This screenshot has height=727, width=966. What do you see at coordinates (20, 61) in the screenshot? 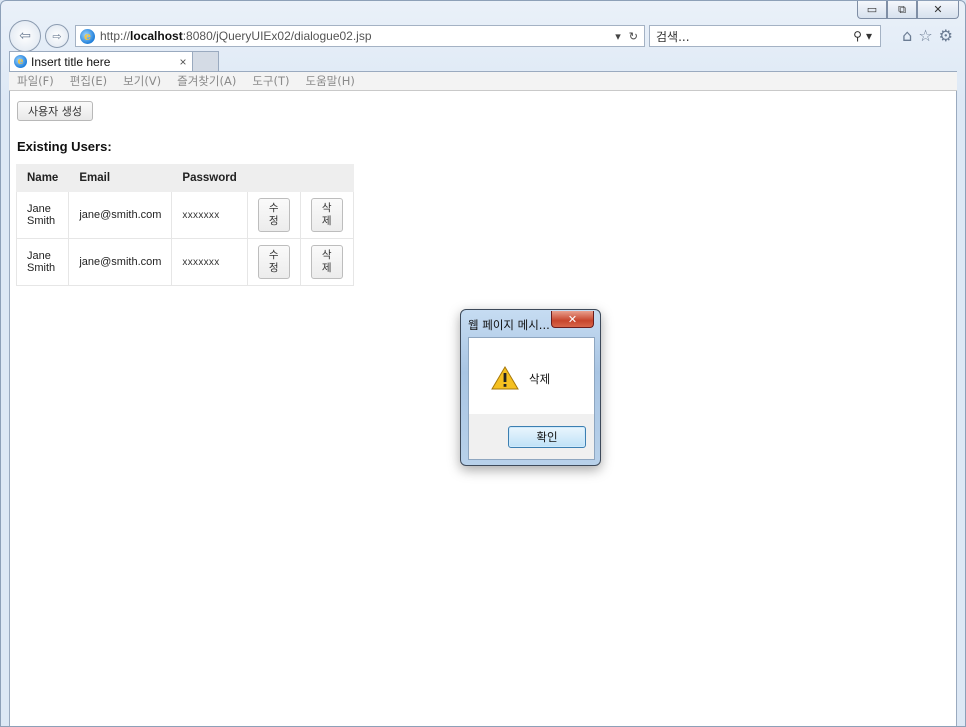
I see `ie-tab-icon: e` at bounding box center [20, 61].